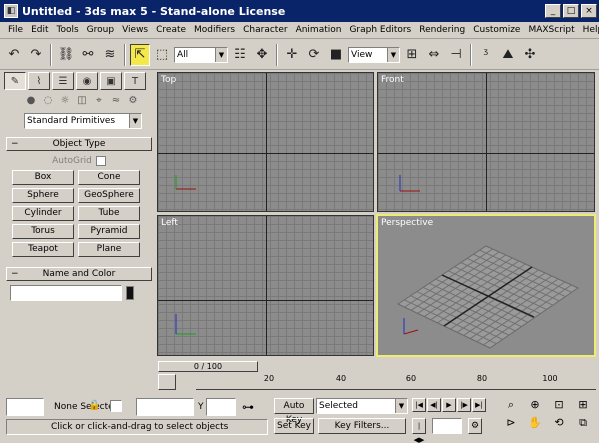 The height and width of the screenshot is (443, 599). Describe the element at coordinates (265, 142) in the screenshot. I see `viewport-top: Top` at that location.